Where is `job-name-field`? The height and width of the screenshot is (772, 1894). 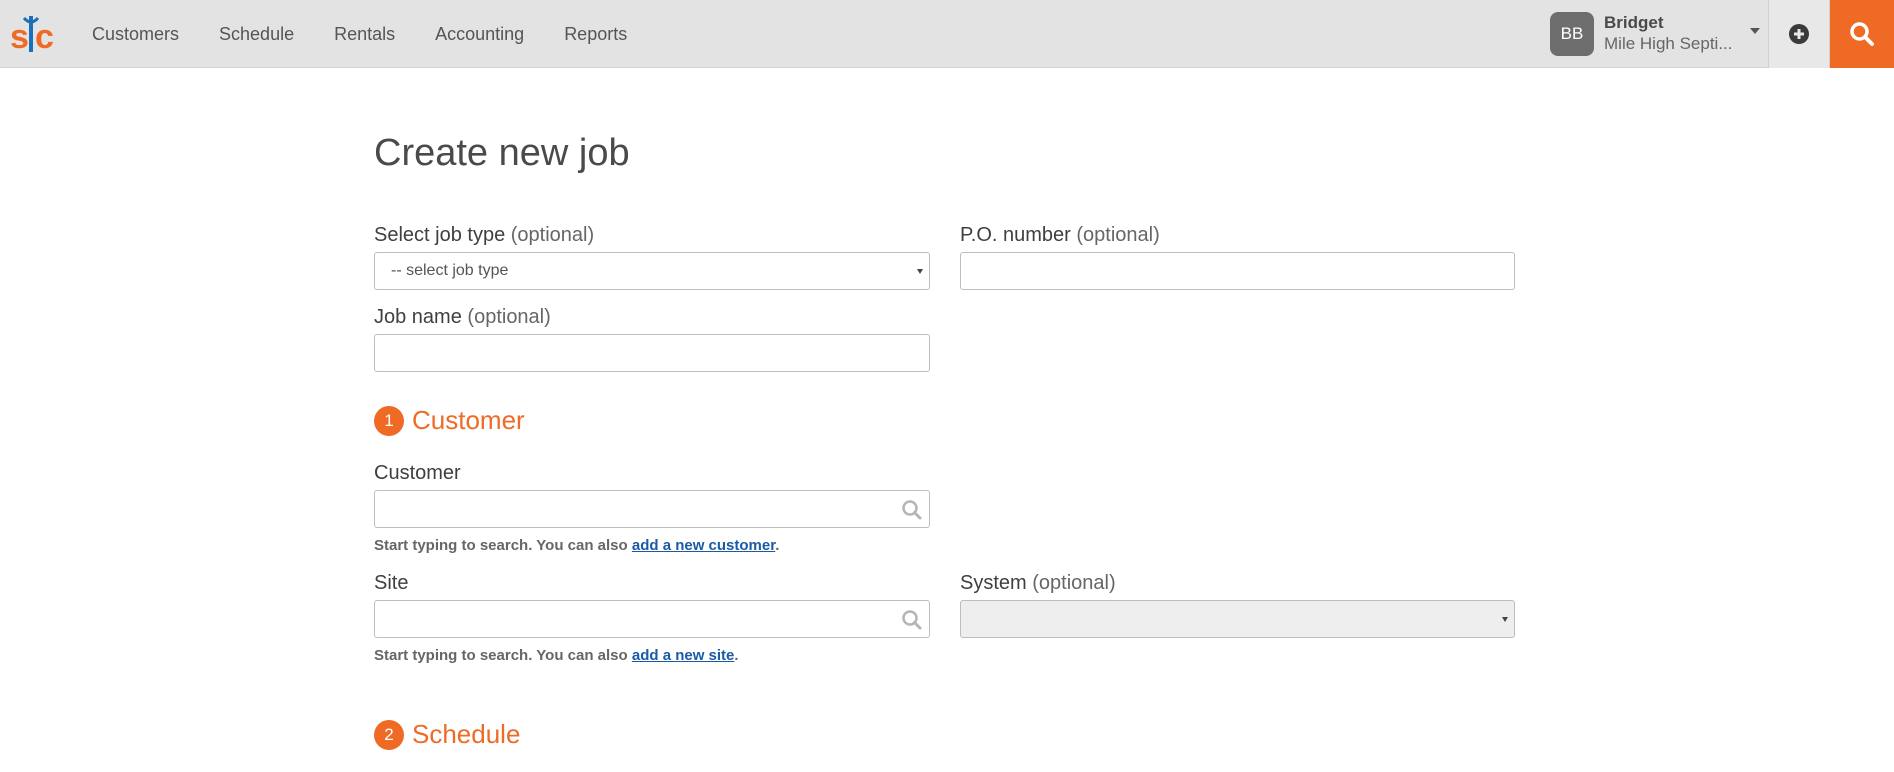 job-name-field is located at coordinates (652, 353).